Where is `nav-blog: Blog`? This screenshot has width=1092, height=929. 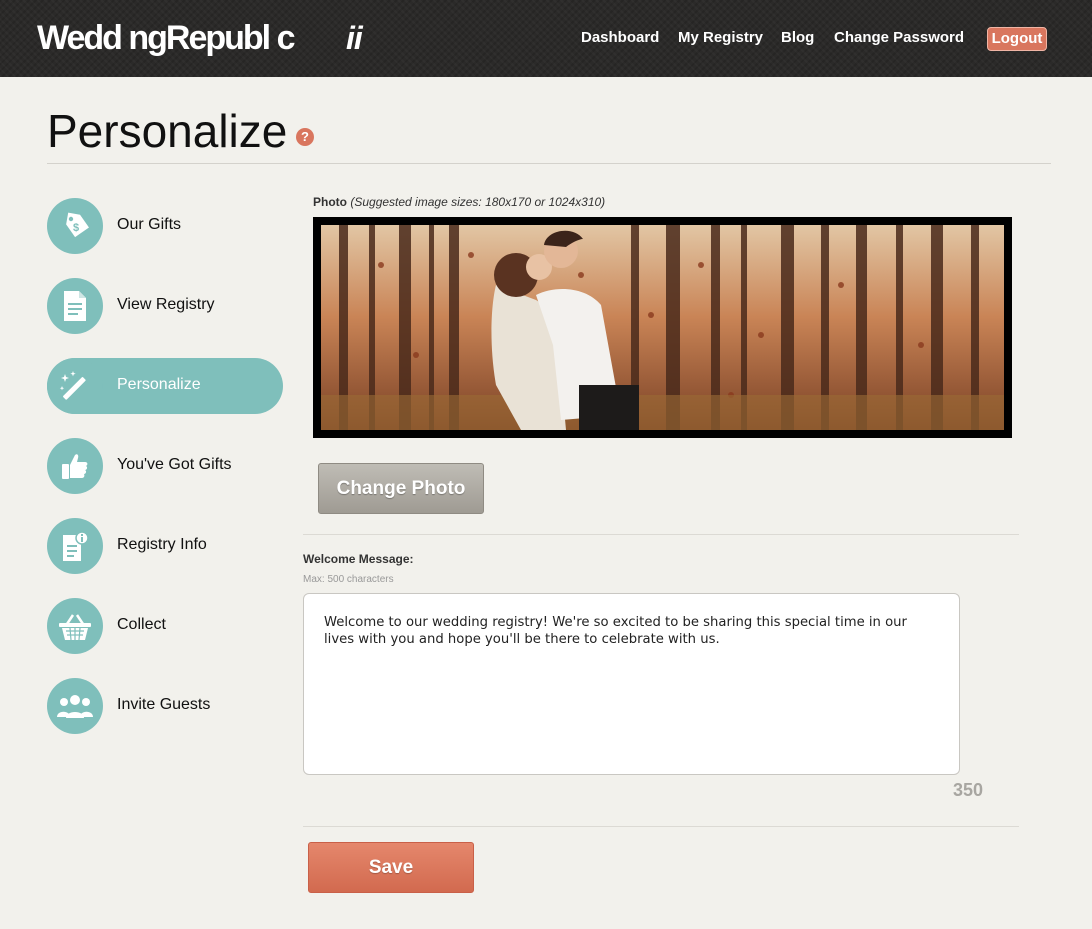
nav-blog: Blog is located at coordinates (797, 37).